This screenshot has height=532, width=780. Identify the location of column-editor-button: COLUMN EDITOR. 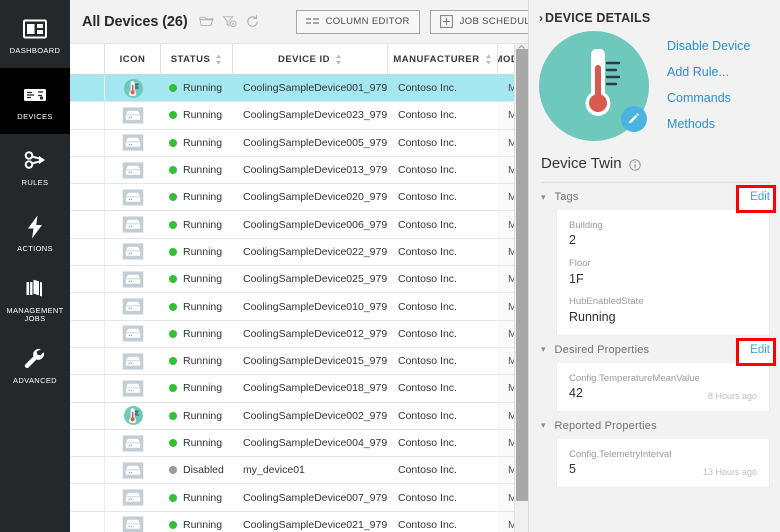
(357, 21).